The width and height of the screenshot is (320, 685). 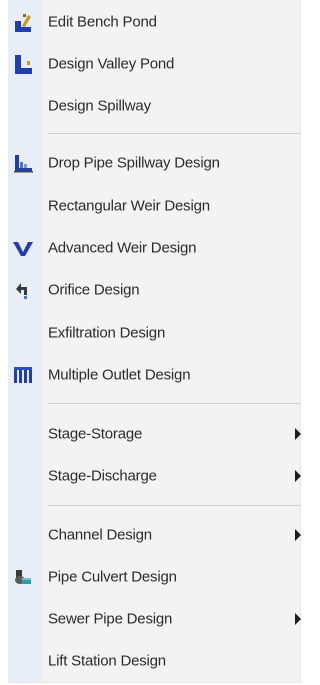 What do you see at coordinates (111, 64) in the screenshot?
I see `menu-item-label: Design Valley Pond` at bounding box center [111, 64].